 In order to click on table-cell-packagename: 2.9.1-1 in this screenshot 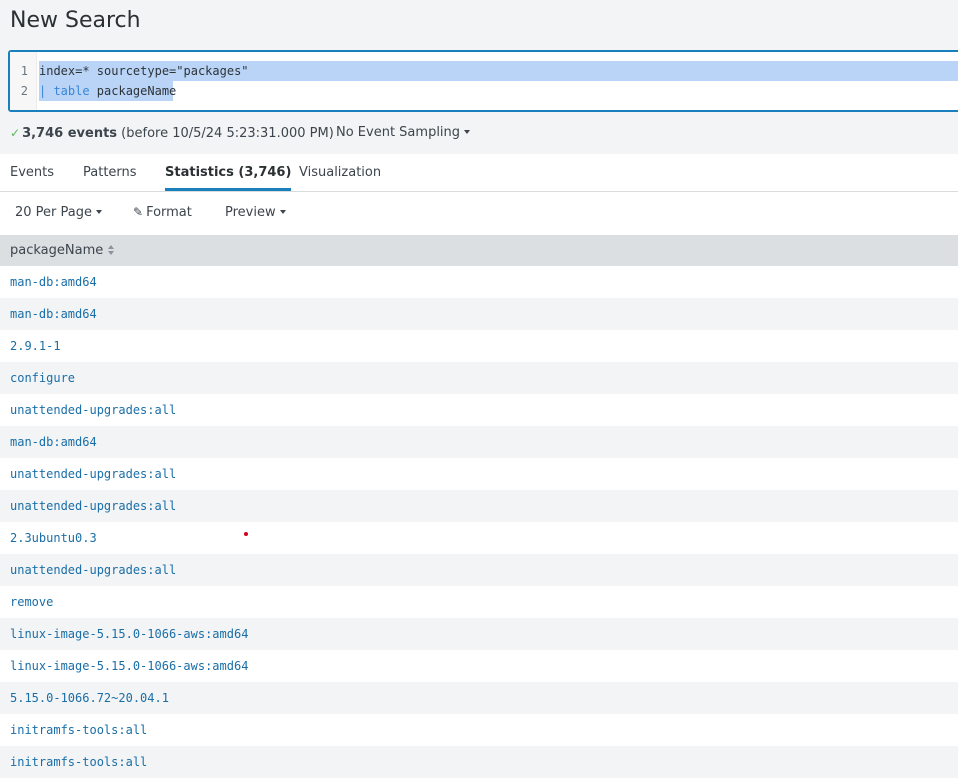, I will do `click(35, 346)`.